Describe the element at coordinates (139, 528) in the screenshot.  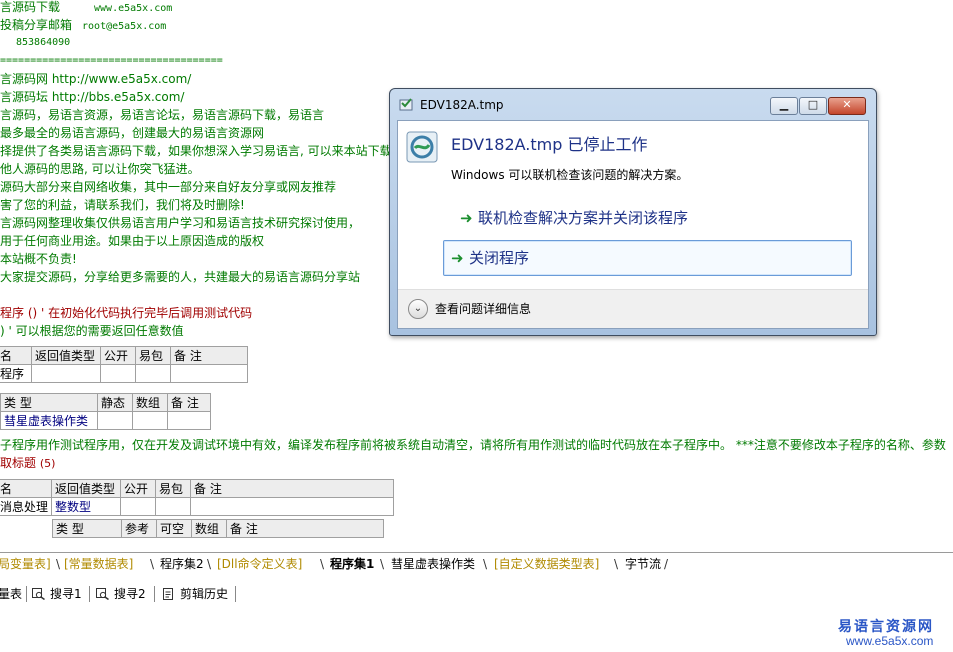
I see `col-ref: 参考` at that location.